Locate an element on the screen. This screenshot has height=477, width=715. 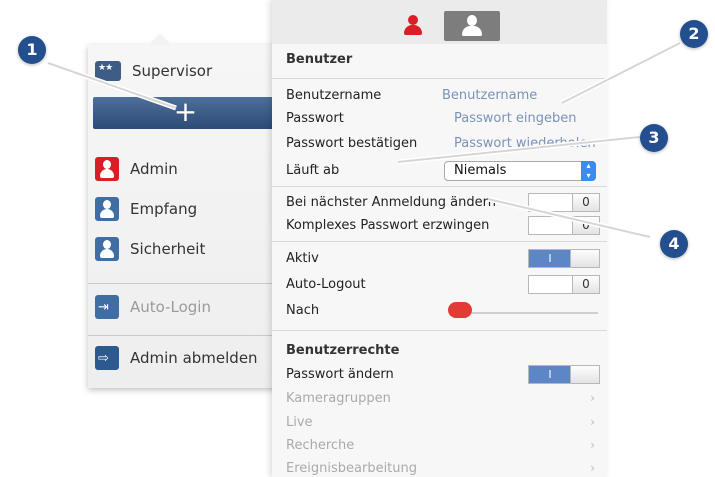
callout-3: 3 is located at coordinates (654, 138).